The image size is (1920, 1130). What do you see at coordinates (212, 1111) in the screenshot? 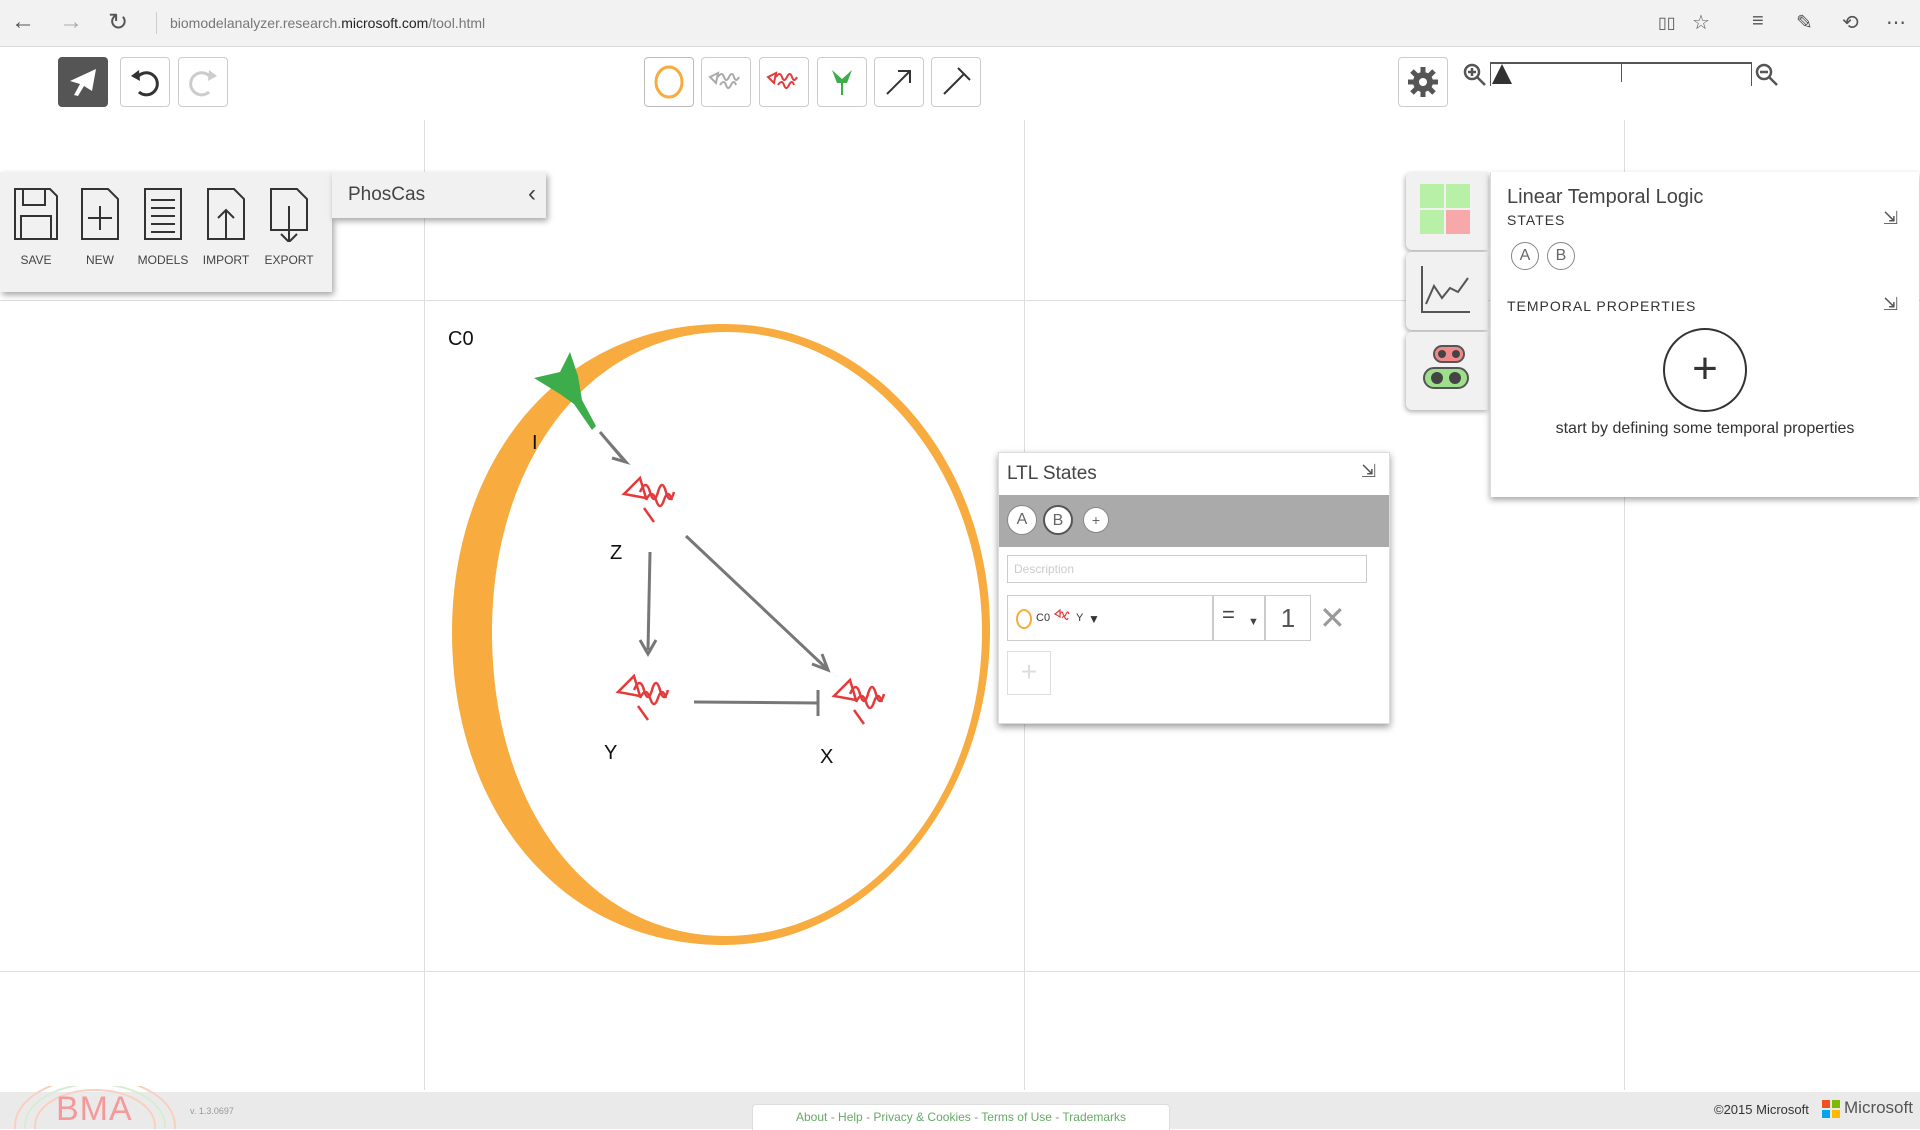
I see `version-label: v. 1.3.0697` at bounding box center [212, 1111].